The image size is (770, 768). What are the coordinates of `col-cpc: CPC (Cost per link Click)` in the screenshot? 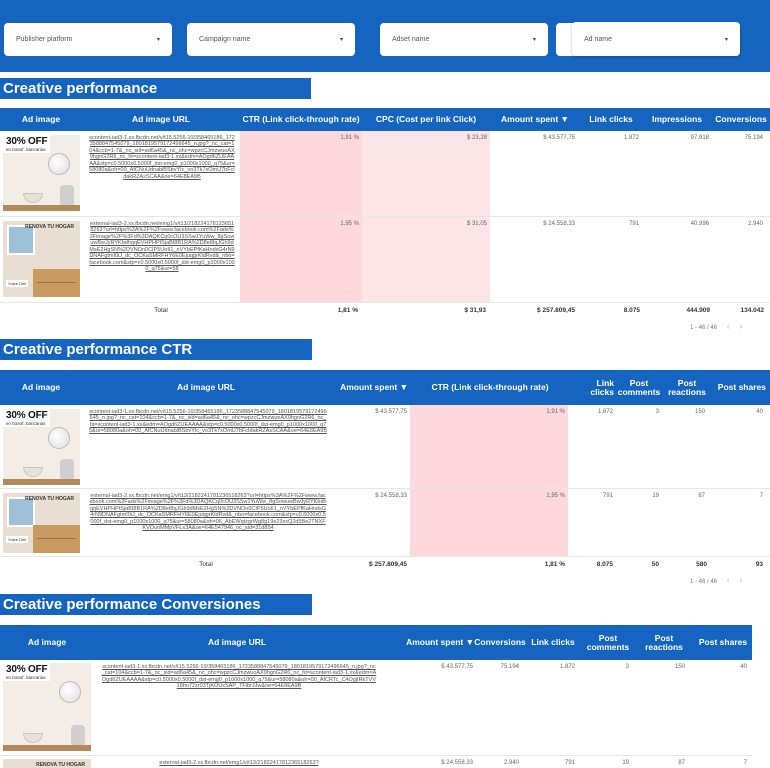 It's located at (426, 119).